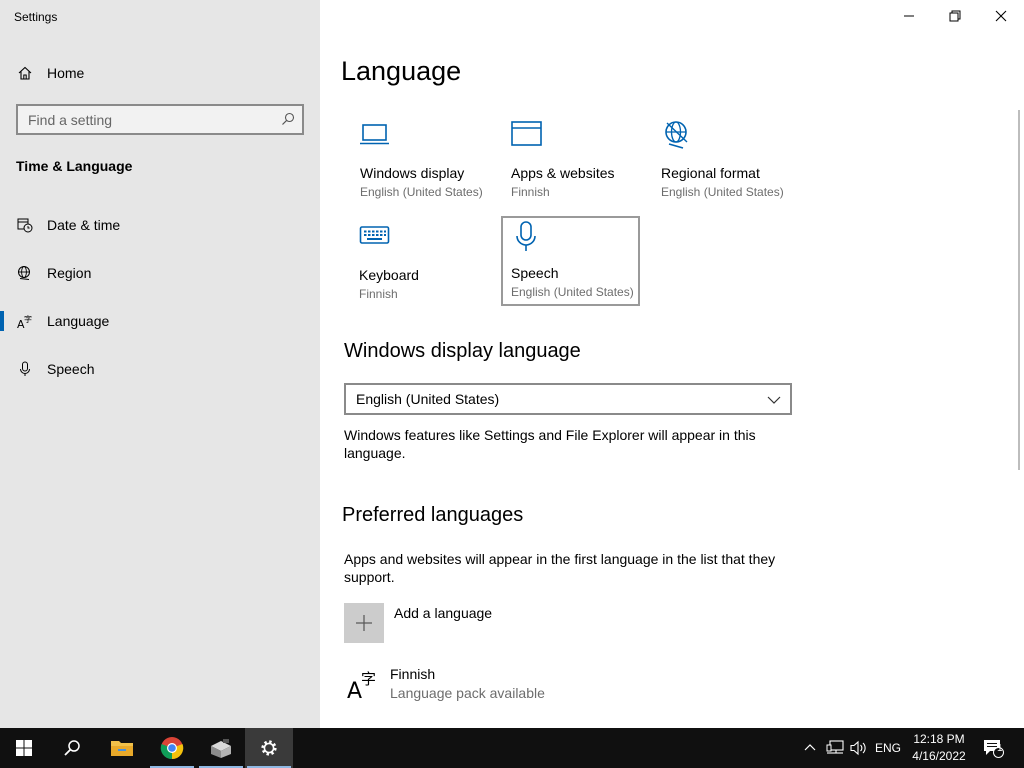 The image size is (1024, 768). What do you see at coordinates (160, 273) in the screenshot?
I see `sidebar-item-region: Region` at bounding box center [160, 273].